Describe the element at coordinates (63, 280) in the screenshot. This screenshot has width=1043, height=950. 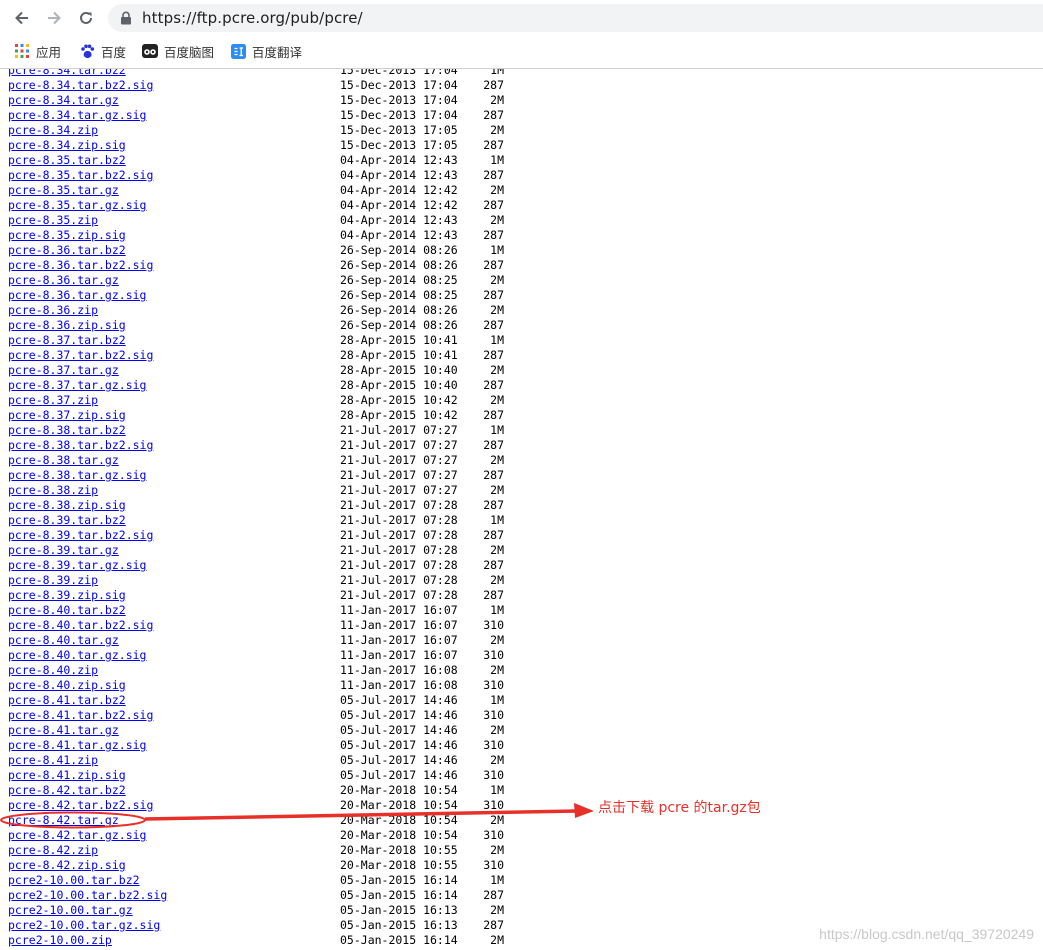
I see `file-link: pcre-8.36.tar.gz` at that location.